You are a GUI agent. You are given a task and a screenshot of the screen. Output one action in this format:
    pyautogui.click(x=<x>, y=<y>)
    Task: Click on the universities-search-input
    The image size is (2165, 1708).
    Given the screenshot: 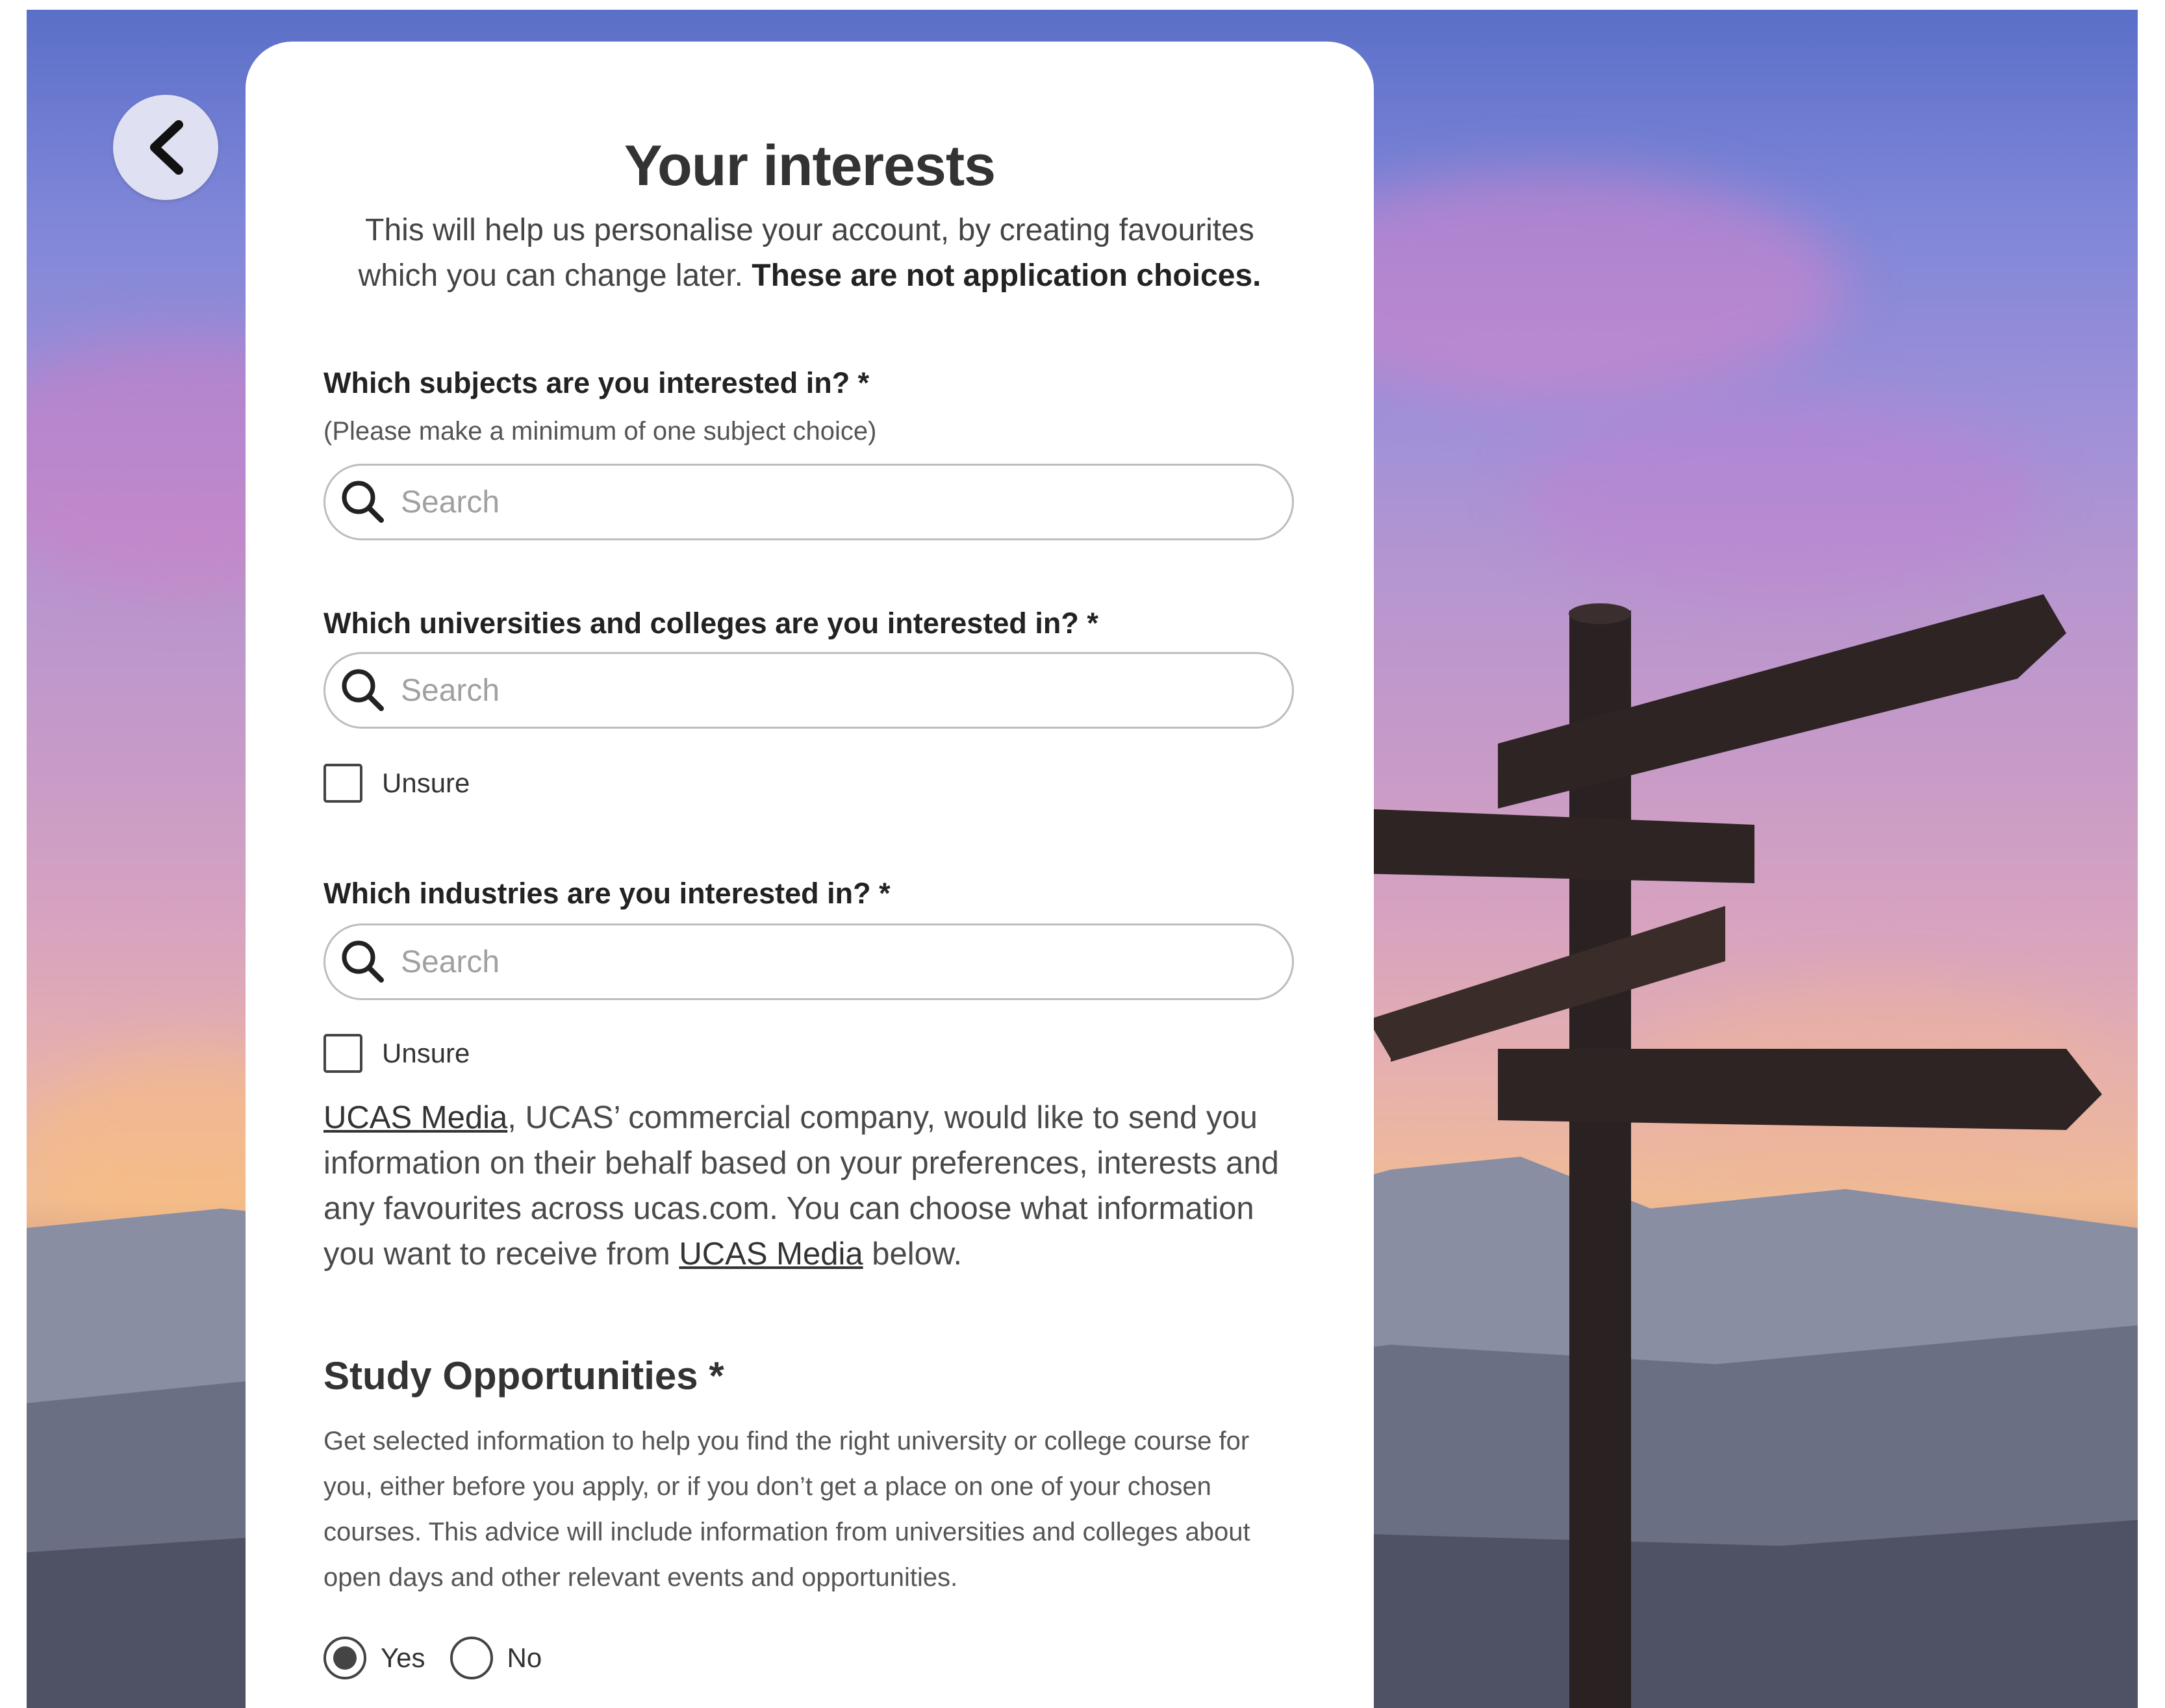 What is the action you would take?
    pyautogui.click(x=823, y=690)
    